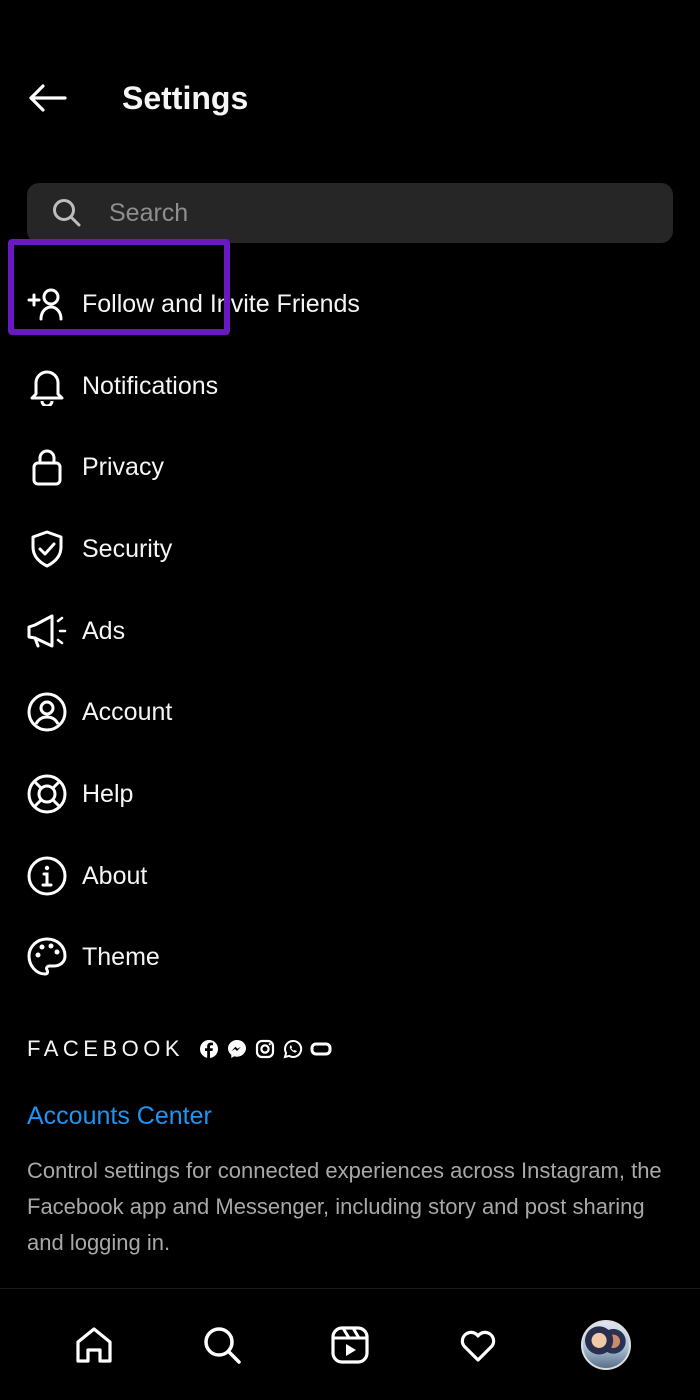 The width and height of the screenshot is (700, 1400). I want to click on nav-search-button, so click(222, 1345).